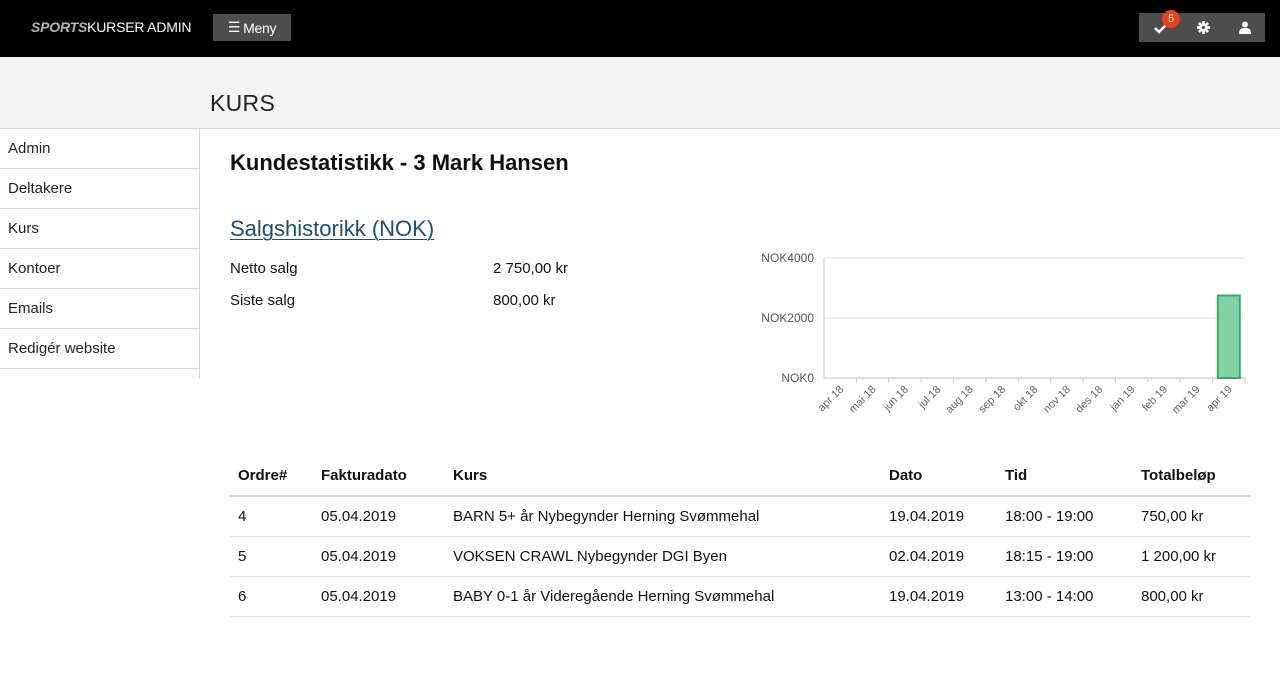 The image size is (1280, 700). What do you see at coordinates (787, 258) in the screenshot?
I see `y-tick-label: NOK4000` at bounding box center [787, 258].